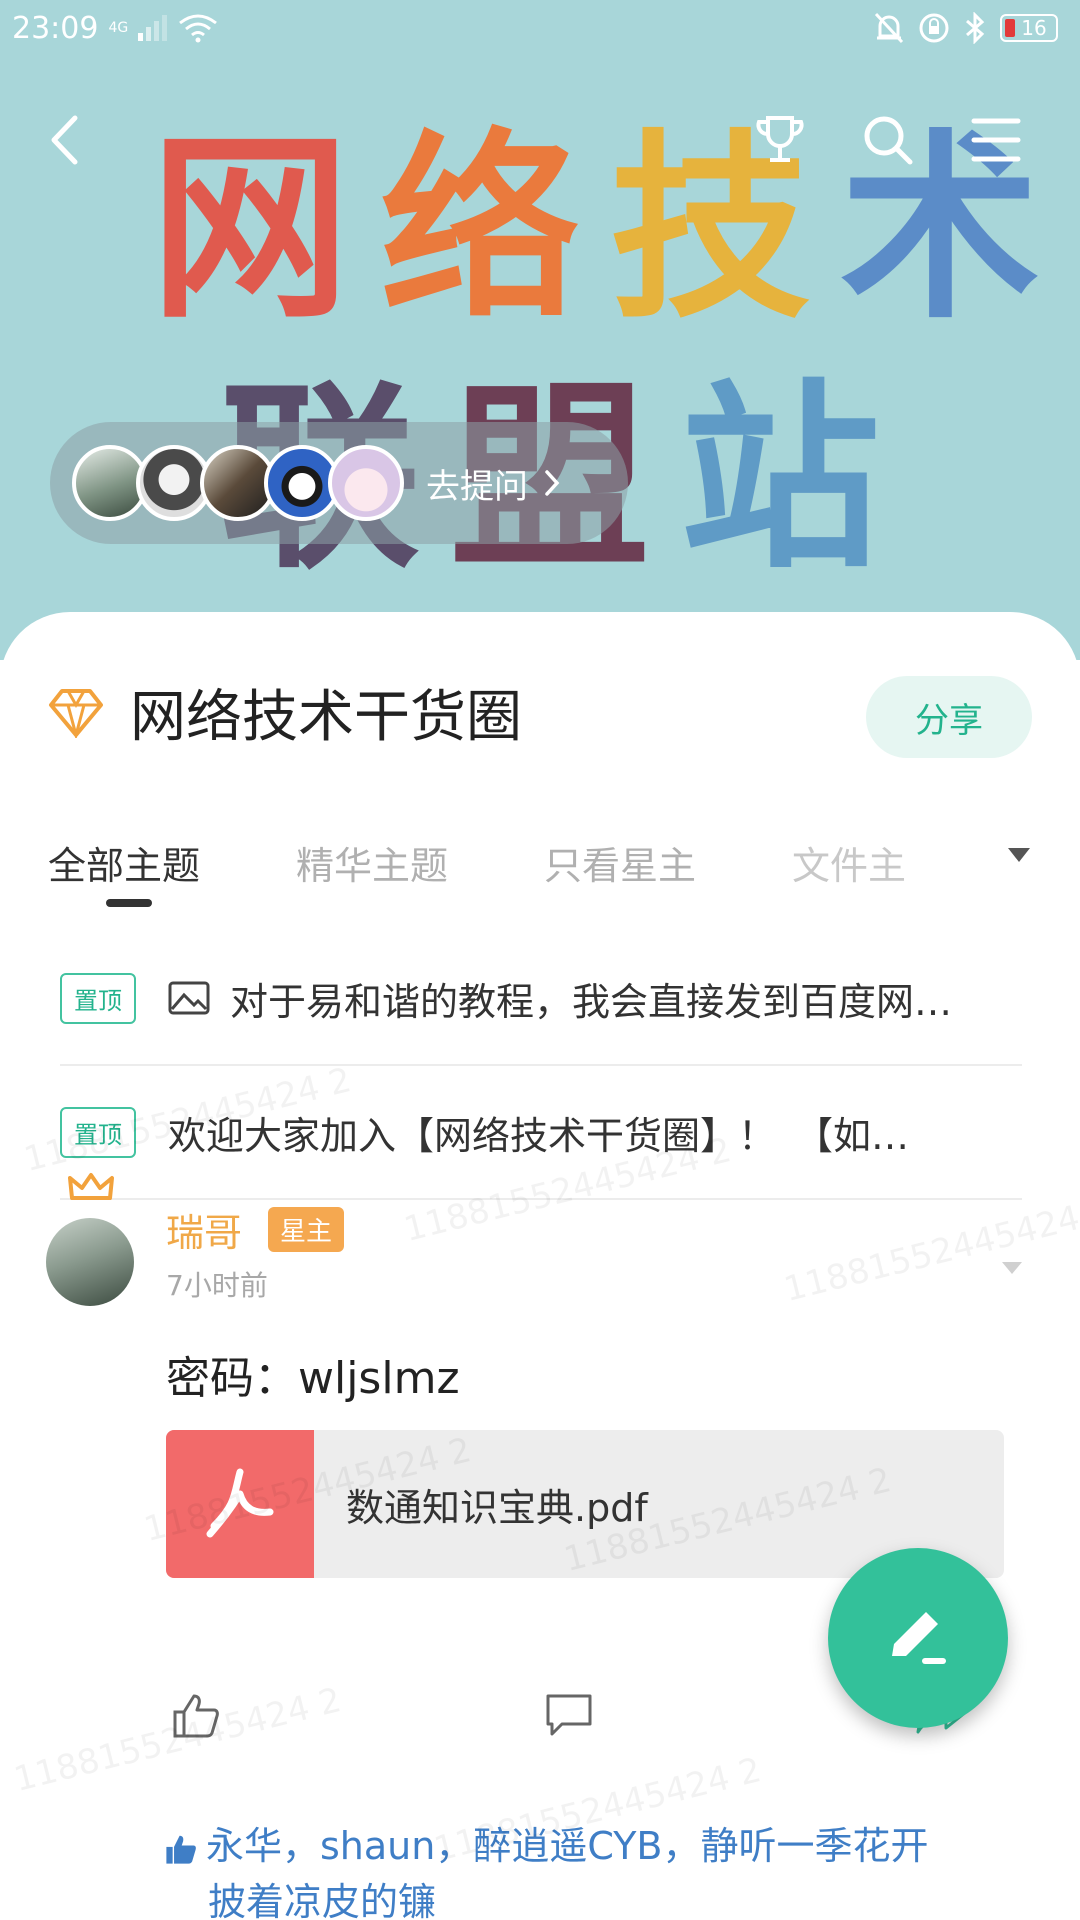 The height and width of the screenshot is (1920, 1080). Describe the element at coordinates (849, 862) in the screenshot. I see `tab-files: 文件主` at that location.